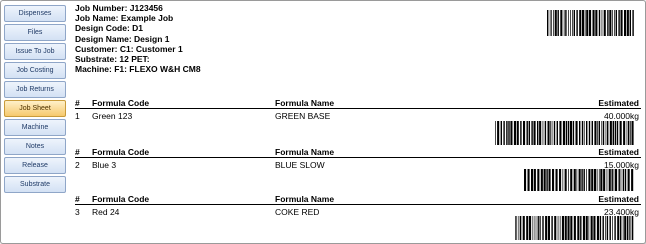 Image resolution: width=646 pixels, height=244 pixels. Describe the element at coordinates (35, 108) in the screenshot. I see `sidebar-item-job-sheet: Job Sheet` at that location.